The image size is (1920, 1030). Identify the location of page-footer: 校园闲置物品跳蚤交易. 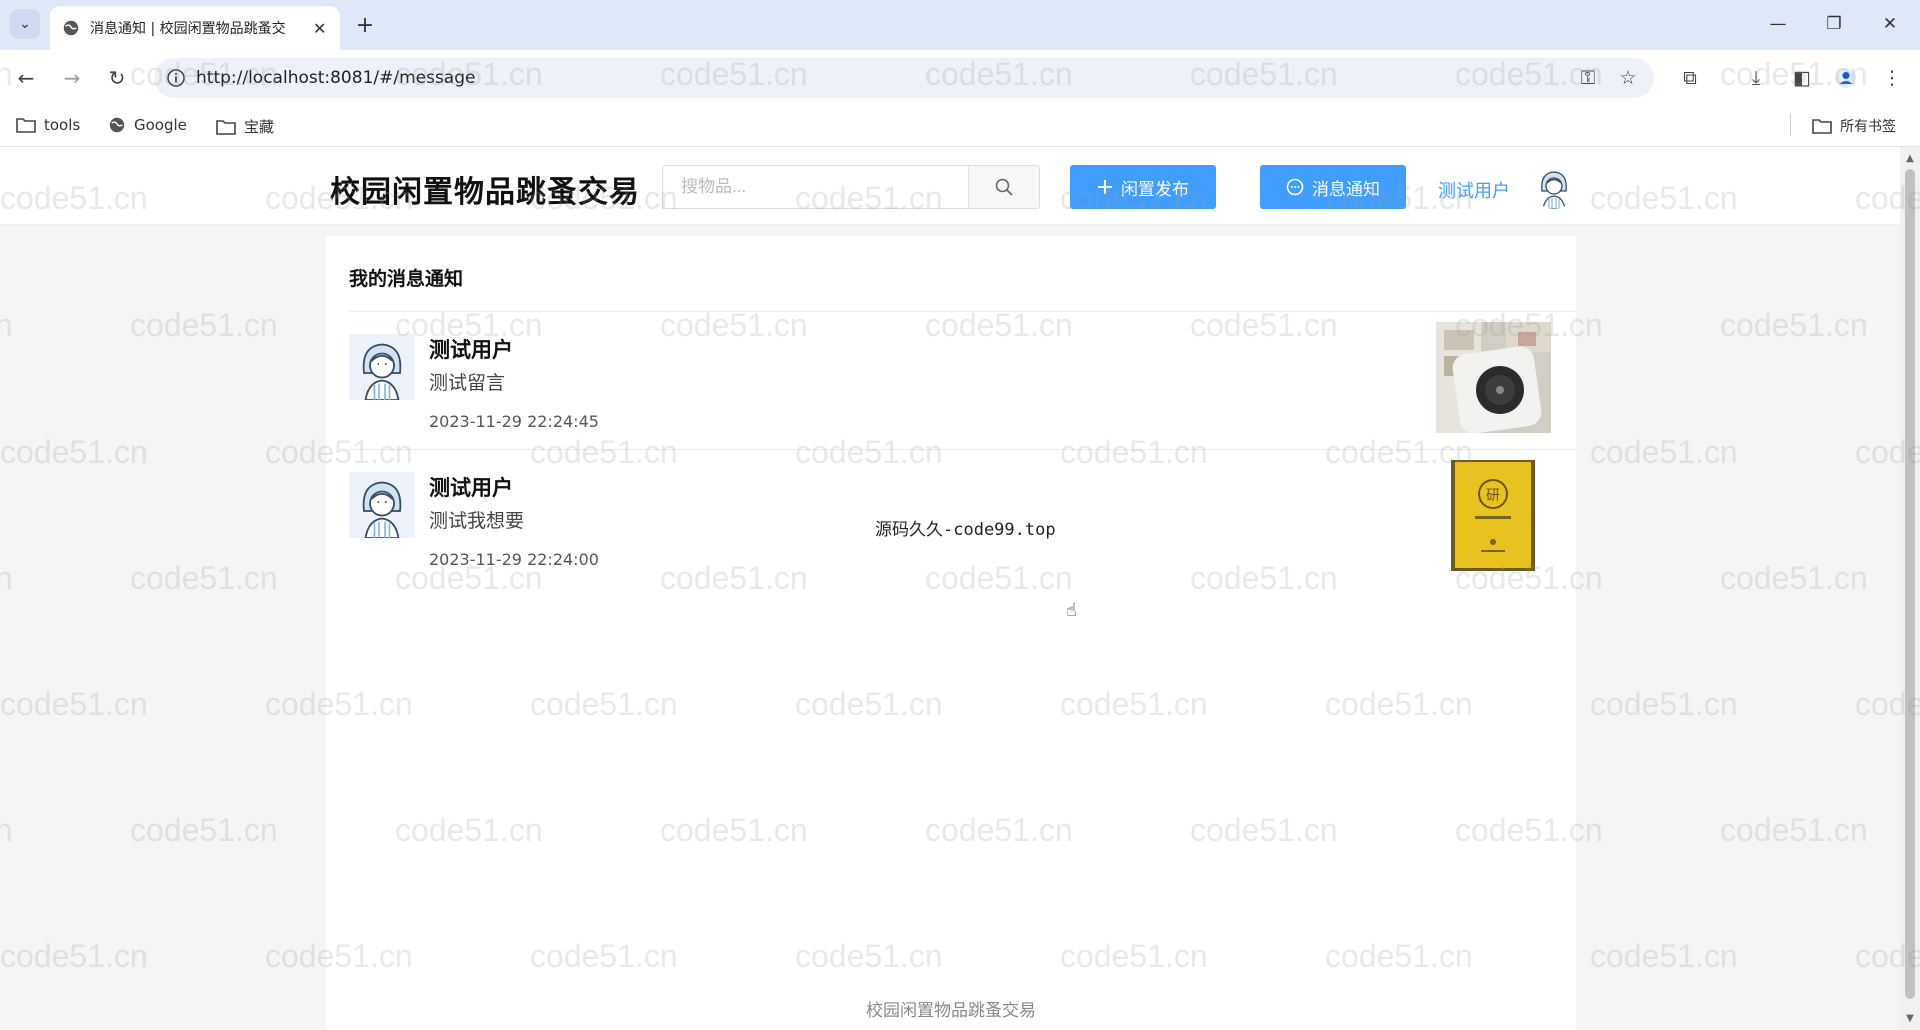
(951, 1011).